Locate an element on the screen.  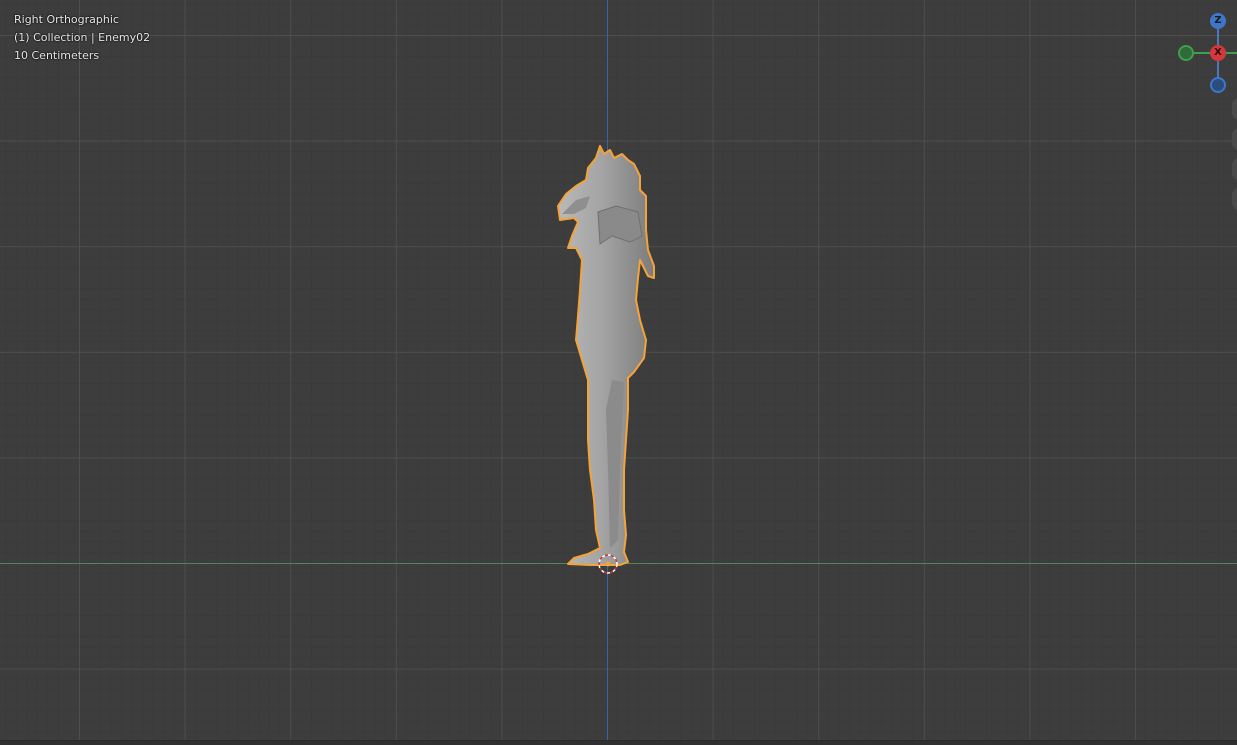
grid-scale-label: 10 Centimeters is located at coordinates (57, 55).